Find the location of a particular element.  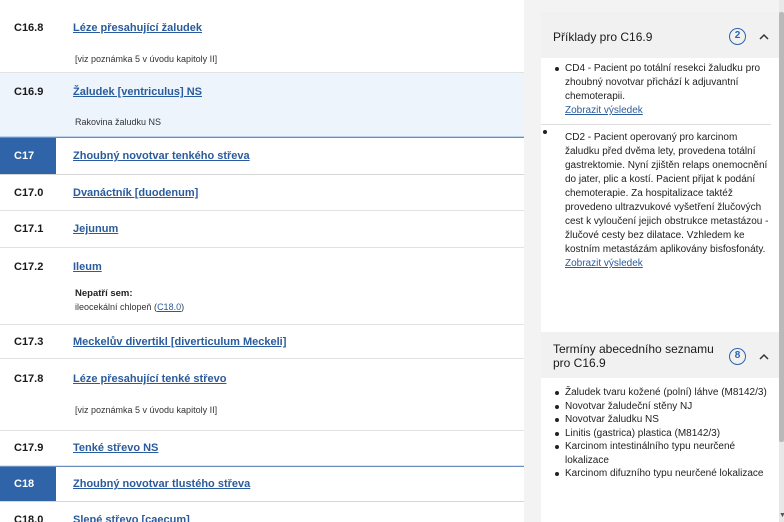

scrollbar: ▼ is located at coordinates (781, 261).